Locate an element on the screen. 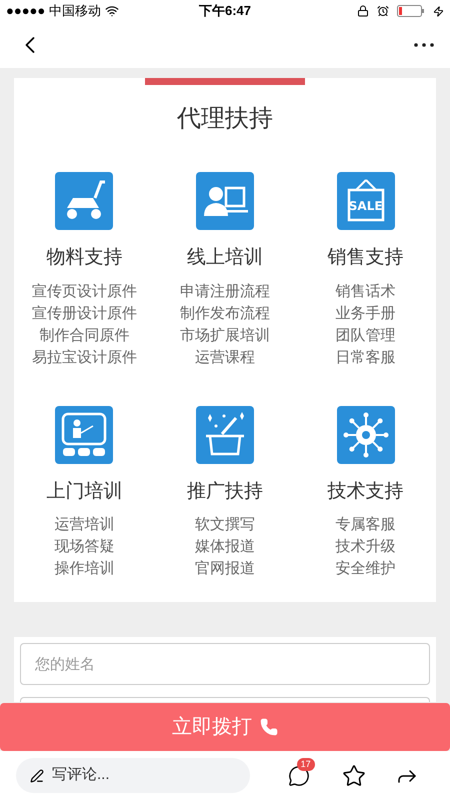  section-link: 技术升级 is located at coordinates (366, 547).